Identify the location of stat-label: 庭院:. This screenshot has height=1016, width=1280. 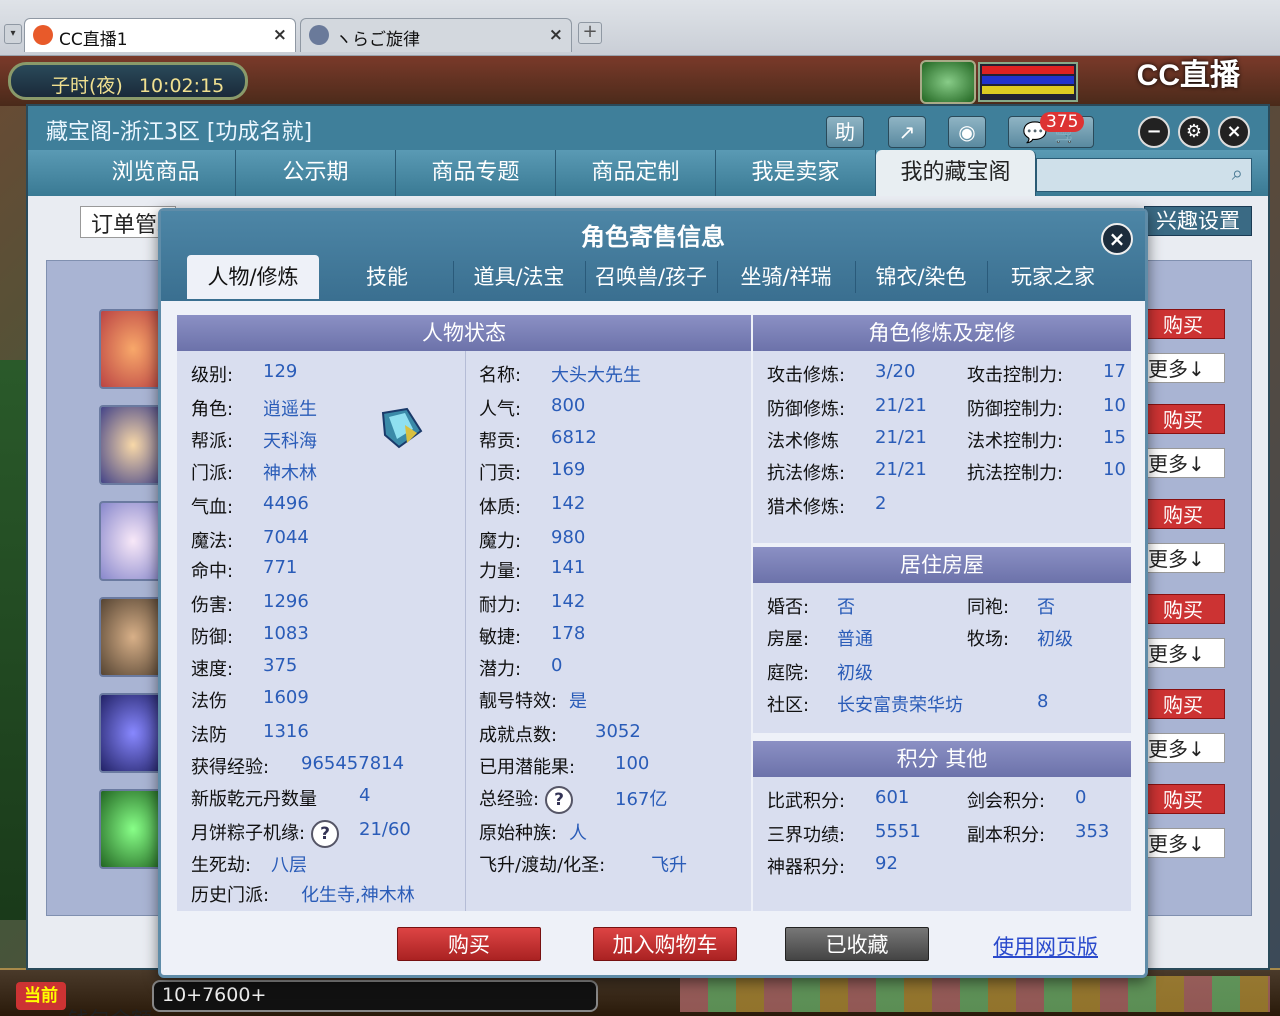
(788, 673).